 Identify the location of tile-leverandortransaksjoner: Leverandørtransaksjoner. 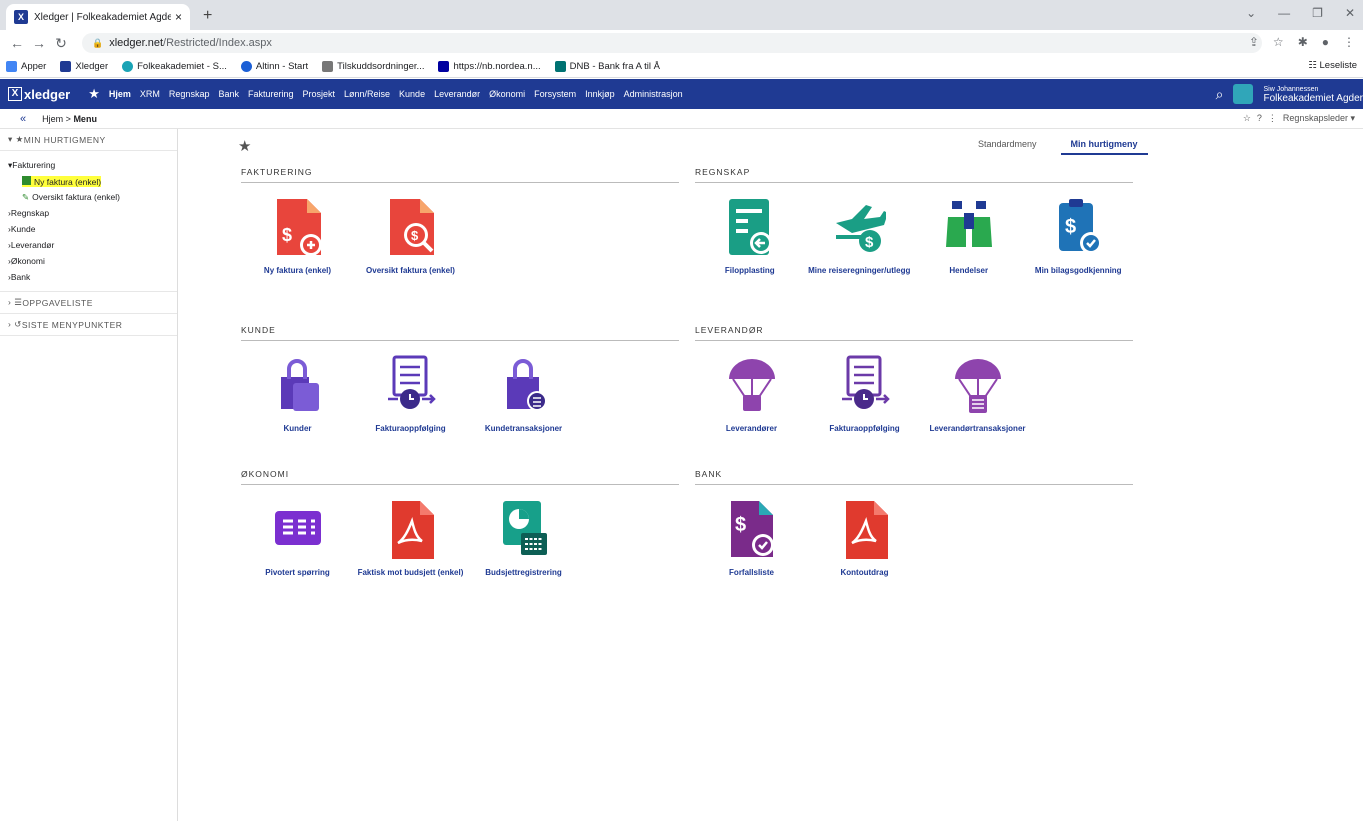
(977, 394).